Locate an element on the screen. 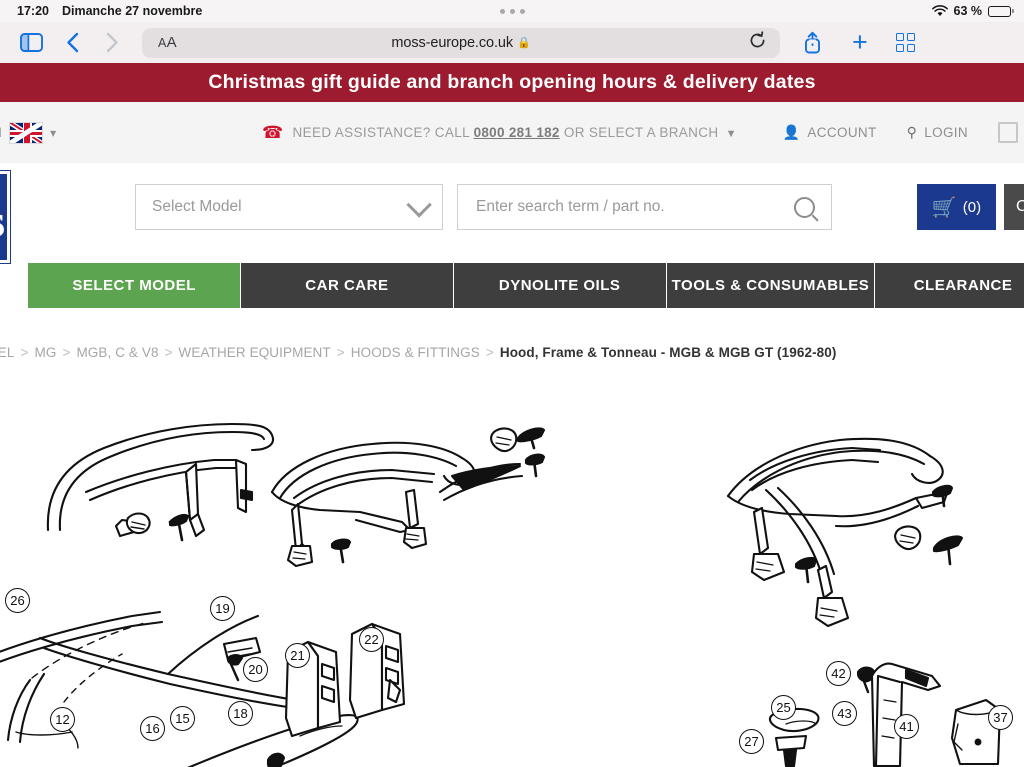  breadcrumb-item: HOODS & FITTINGS is located at coordinates (415, 352).